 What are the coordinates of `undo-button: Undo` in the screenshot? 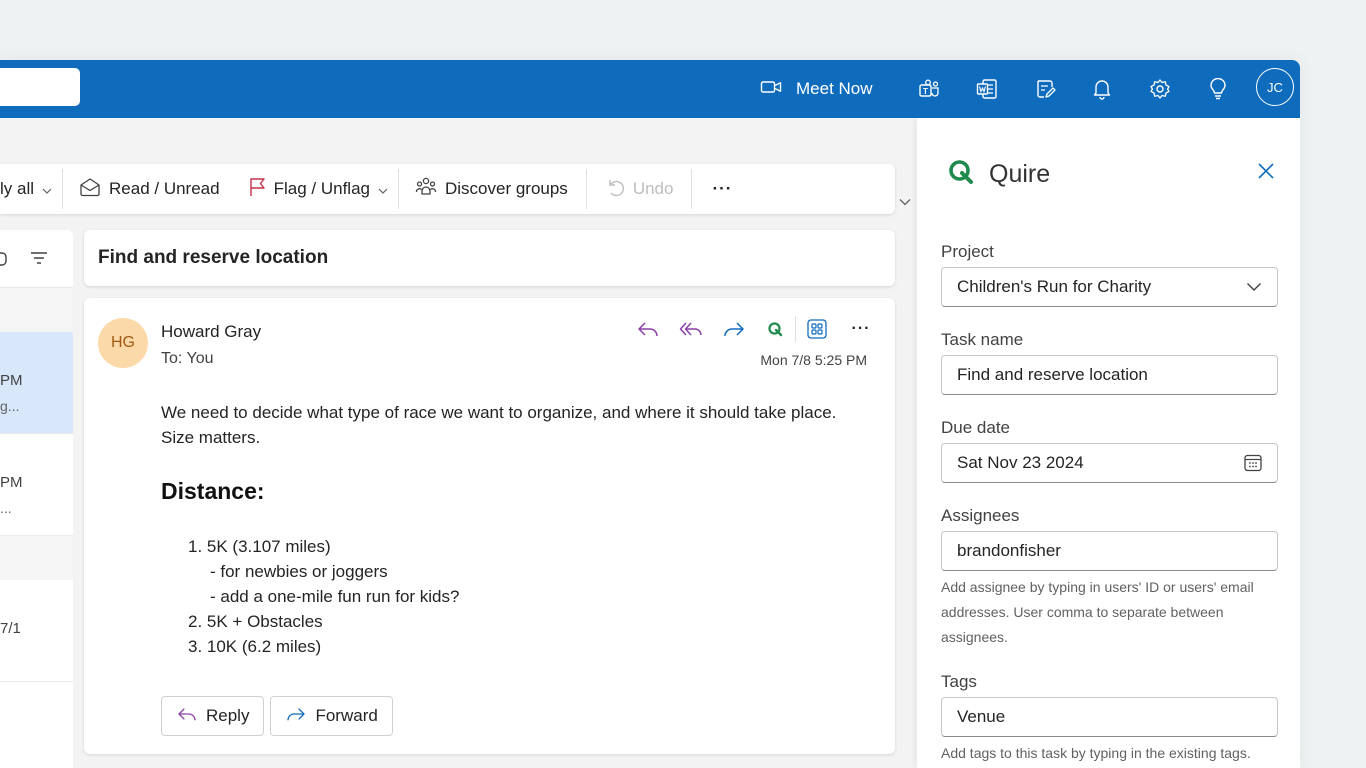 It's located at (639, 189).